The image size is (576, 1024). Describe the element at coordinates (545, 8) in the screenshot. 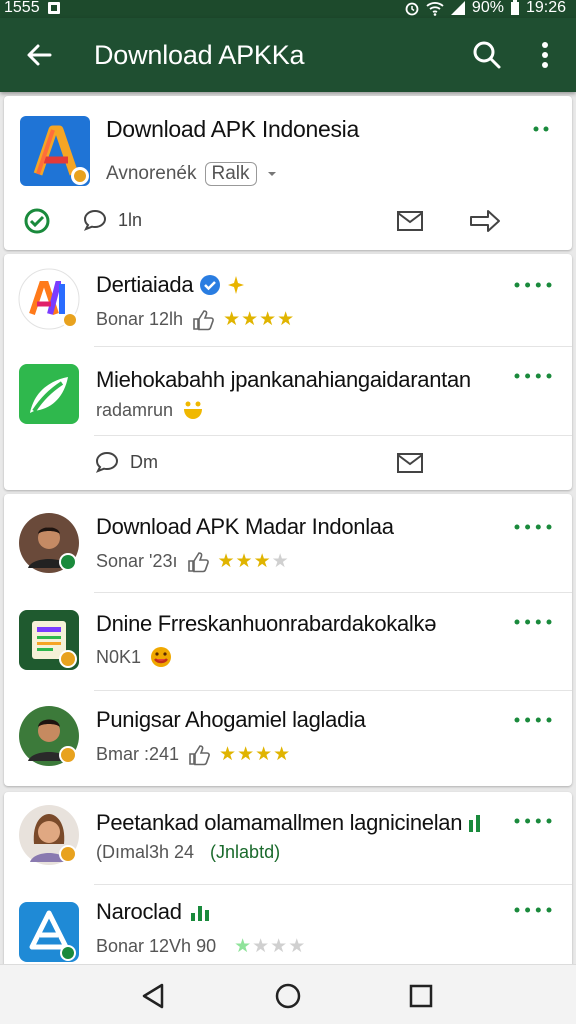

I see `status-time-right: 19:26` at that location.